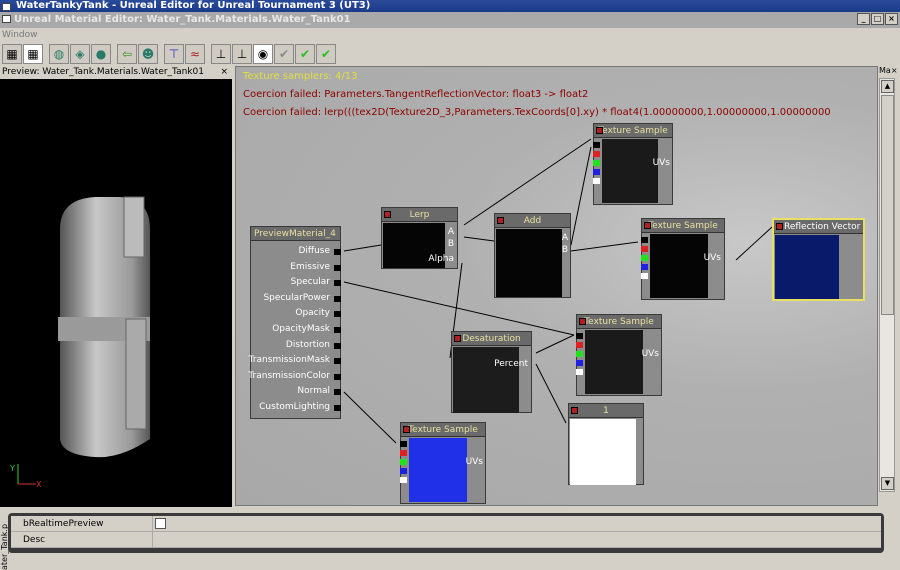  I want to click on material-input-specularpower: SpecularPower, so click(296, 297).